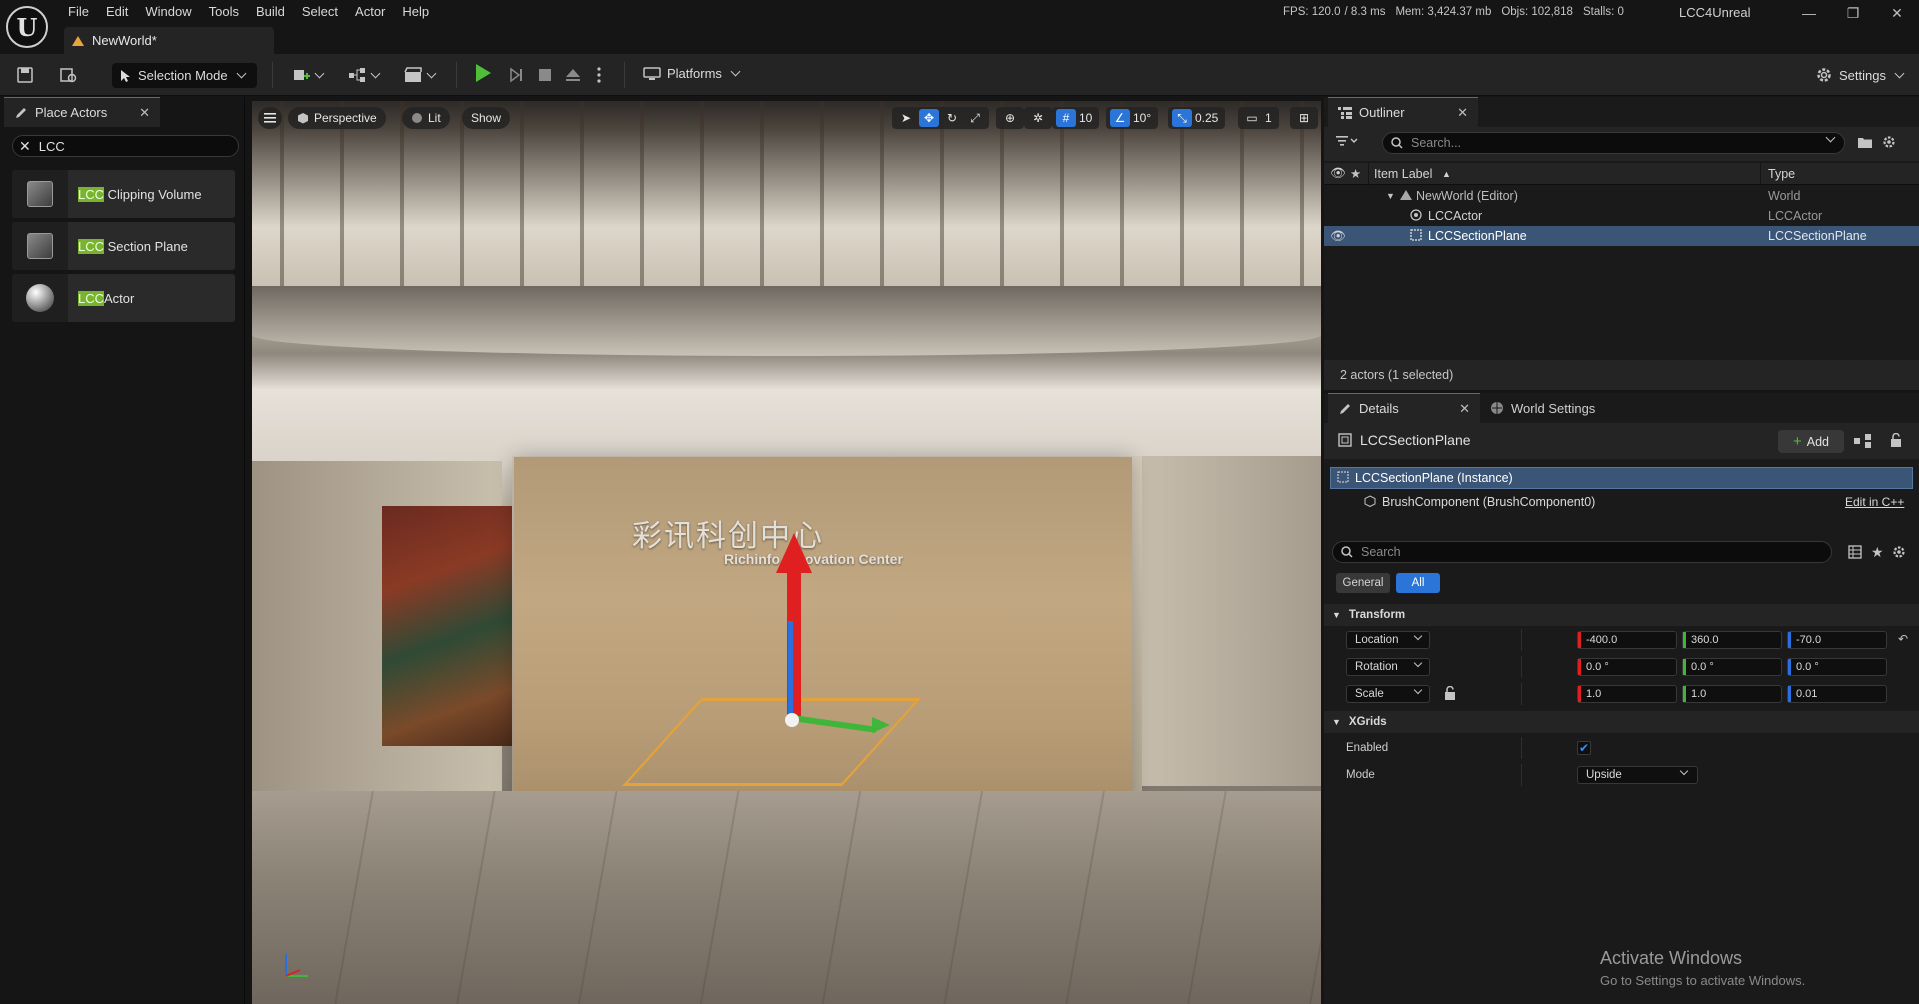 This screenshot has width=1919, height=1004. Describe the element at coordinates (1732, 640) in the screenshot. I see `location-y-field: 360.0` at that location.